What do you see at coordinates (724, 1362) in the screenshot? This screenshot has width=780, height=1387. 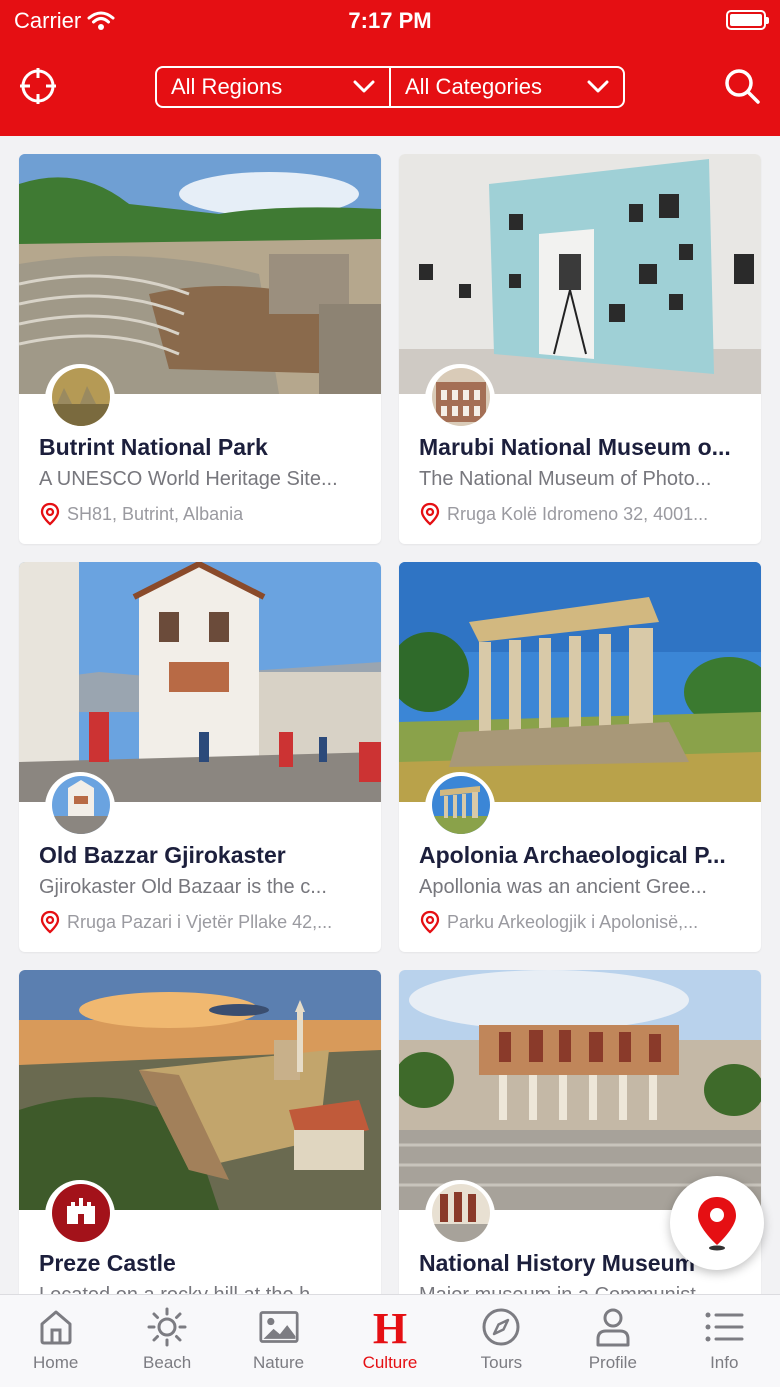 I see `tab-label: Info` at bounding box center [724, 1362].